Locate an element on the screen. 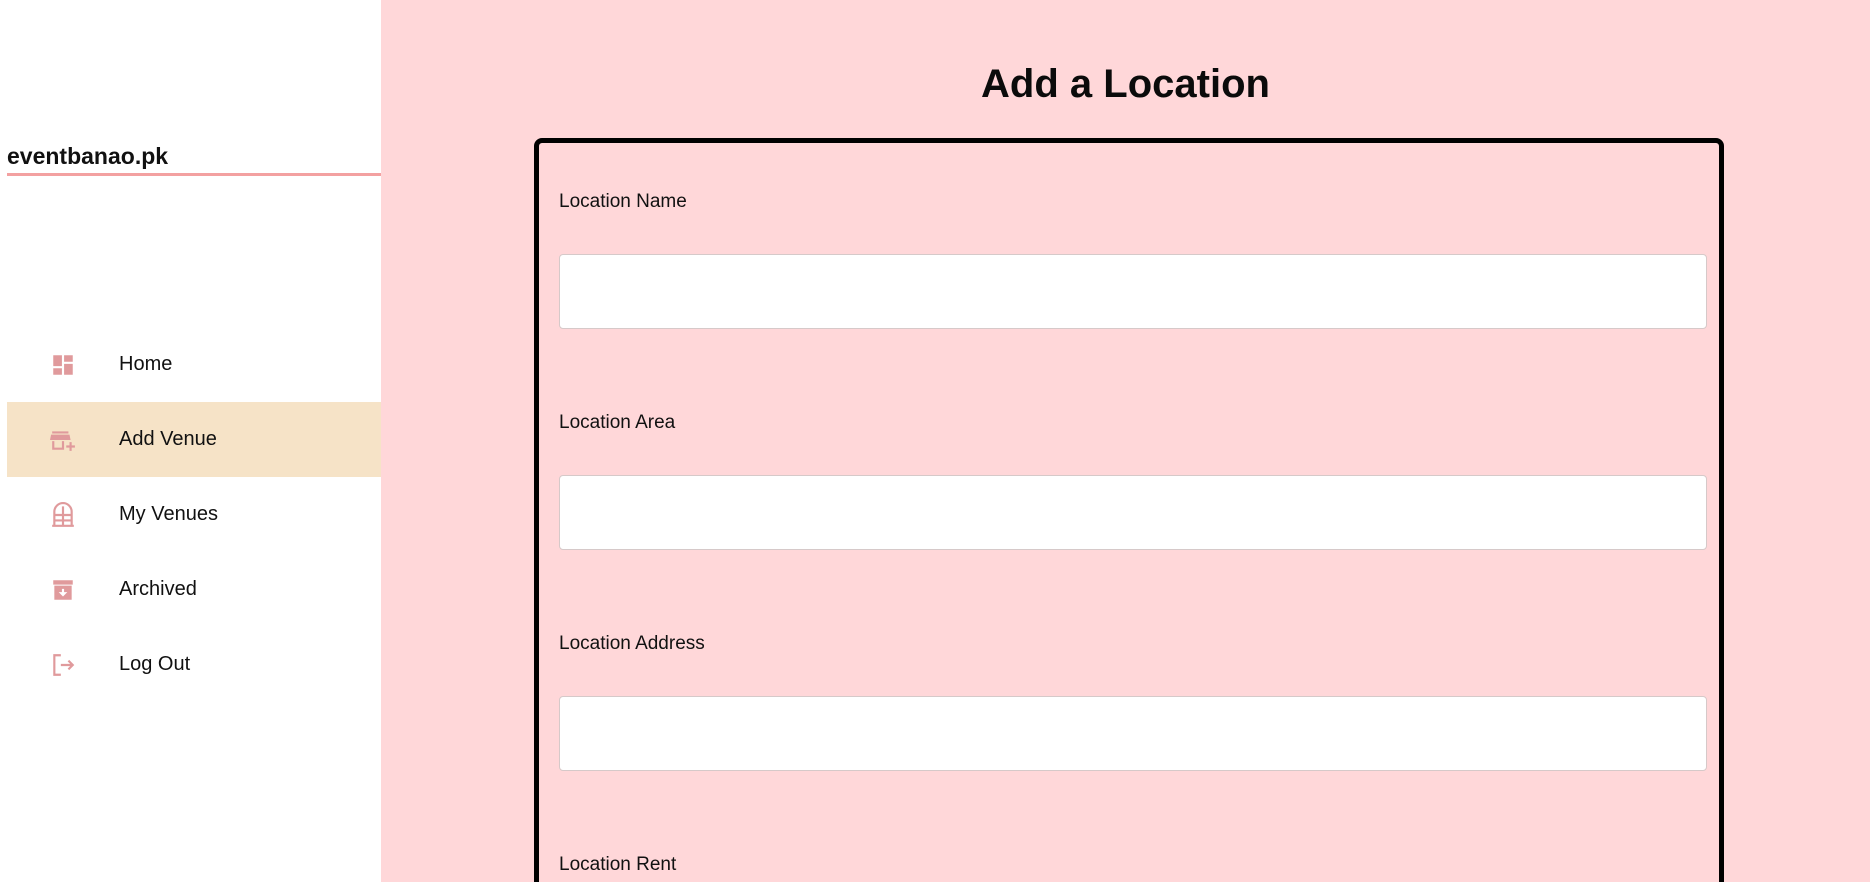 The height and width of the screenshot is (882, 1870). location-name-label: Location Name is located at coordinates (623, 201).